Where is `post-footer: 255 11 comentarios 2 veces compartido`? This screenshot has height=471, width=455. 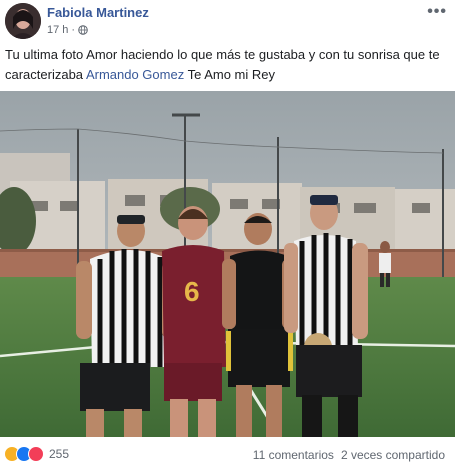
post-footer: 255 11 comentarios 2 veces compartido is located at coordinates (227, 454).